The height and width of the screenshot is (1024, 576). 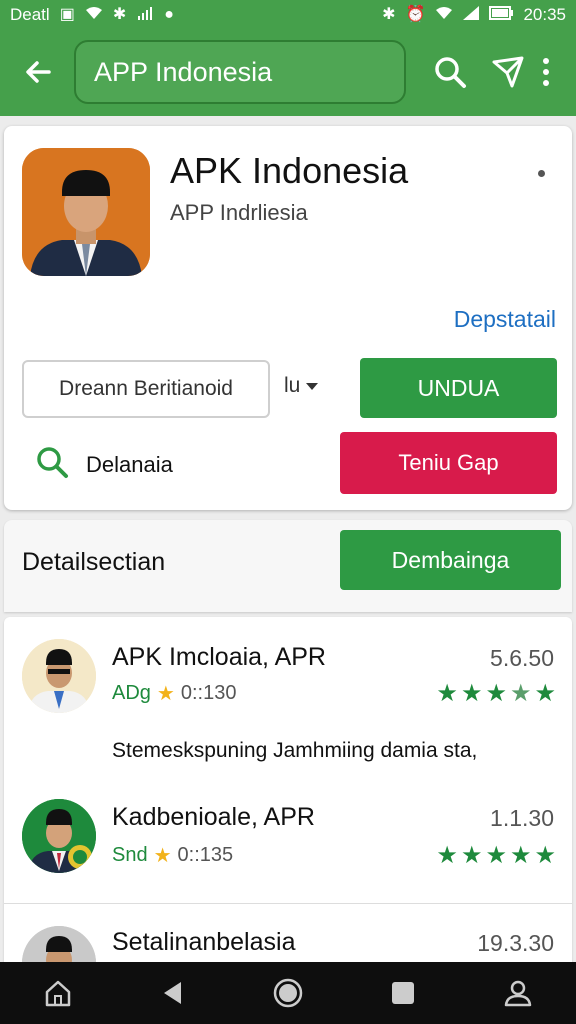 What do you see at coordinates (522, 818) in the screenshot?
I see `item-version: 1.1.30` at bounding box center [522, 818].